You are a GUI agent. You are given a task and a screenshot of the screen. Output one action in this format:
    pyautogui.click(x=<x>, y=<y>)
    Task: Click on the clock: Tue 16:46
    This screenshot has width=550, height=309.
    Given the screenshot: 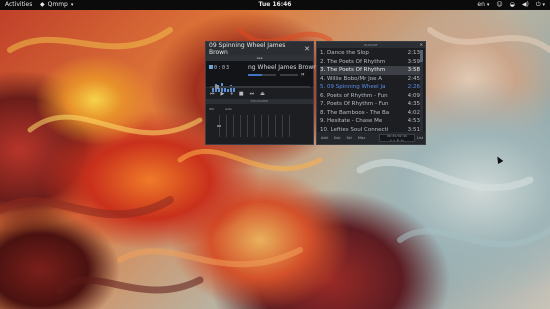 What is the action you would take?
    pyautogui.click(x=275, y=5)
    